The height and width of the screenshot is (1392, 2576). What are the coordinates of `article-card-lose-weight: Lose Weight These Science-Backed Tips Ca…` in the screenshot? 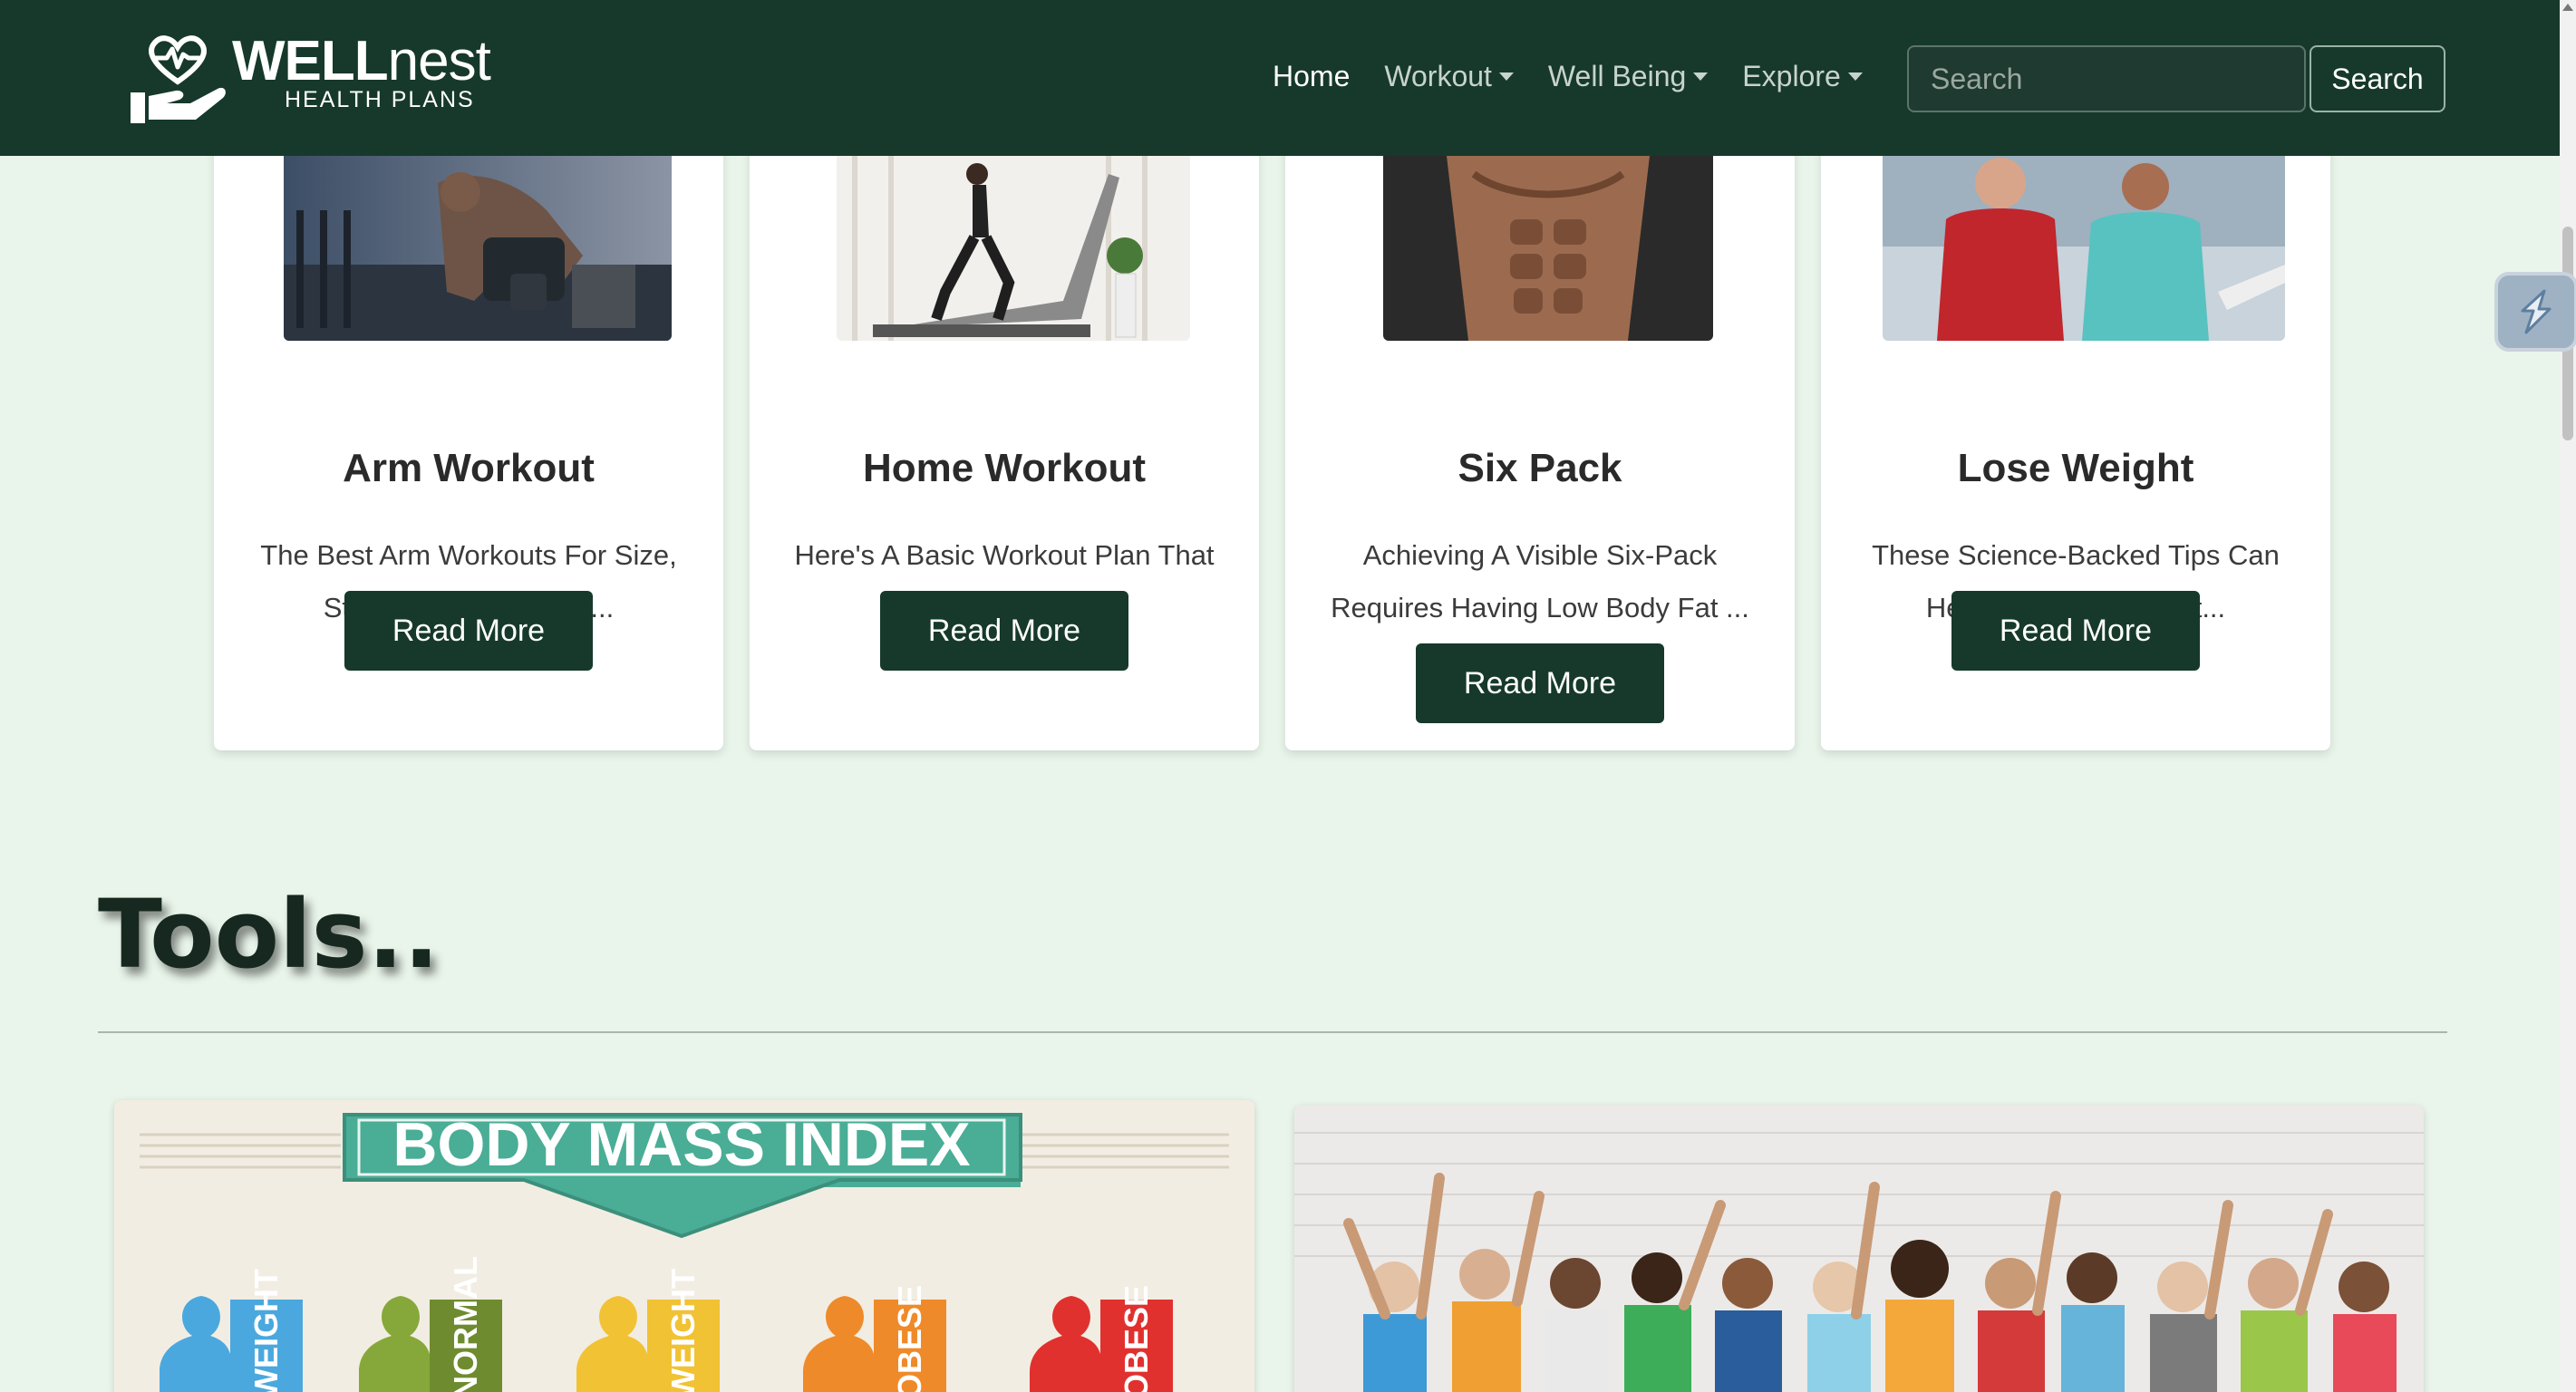 It's located at (2075, 420).